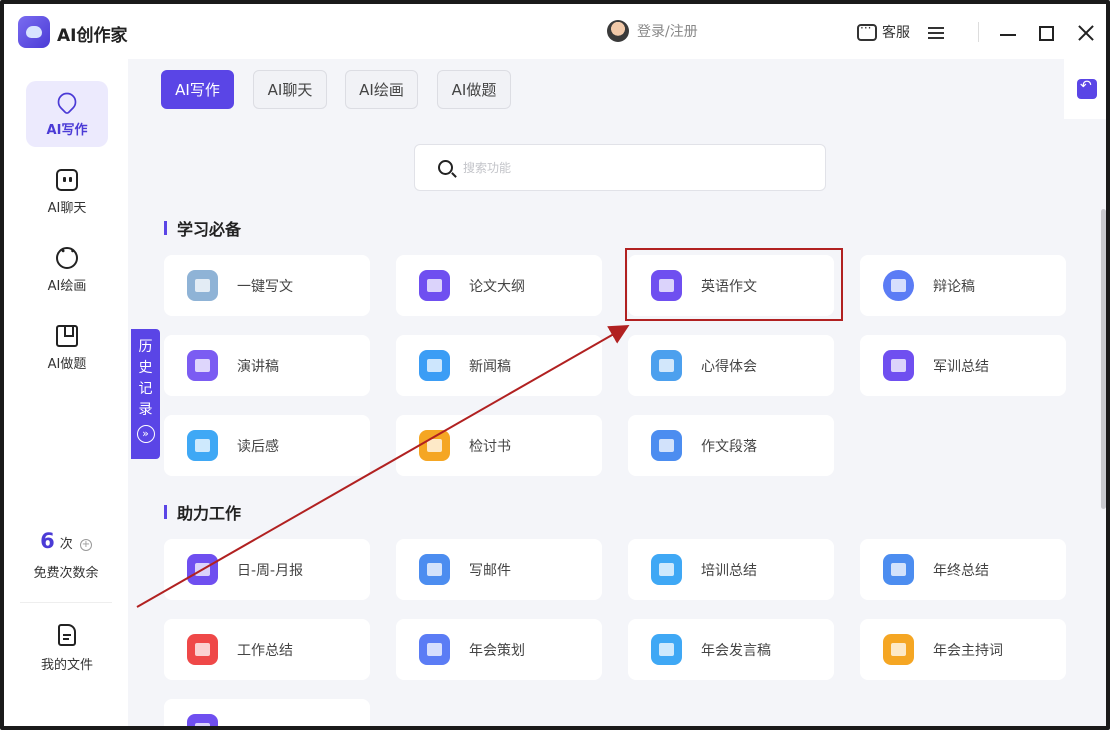  I want to click on back-button, so click(1085, 89).